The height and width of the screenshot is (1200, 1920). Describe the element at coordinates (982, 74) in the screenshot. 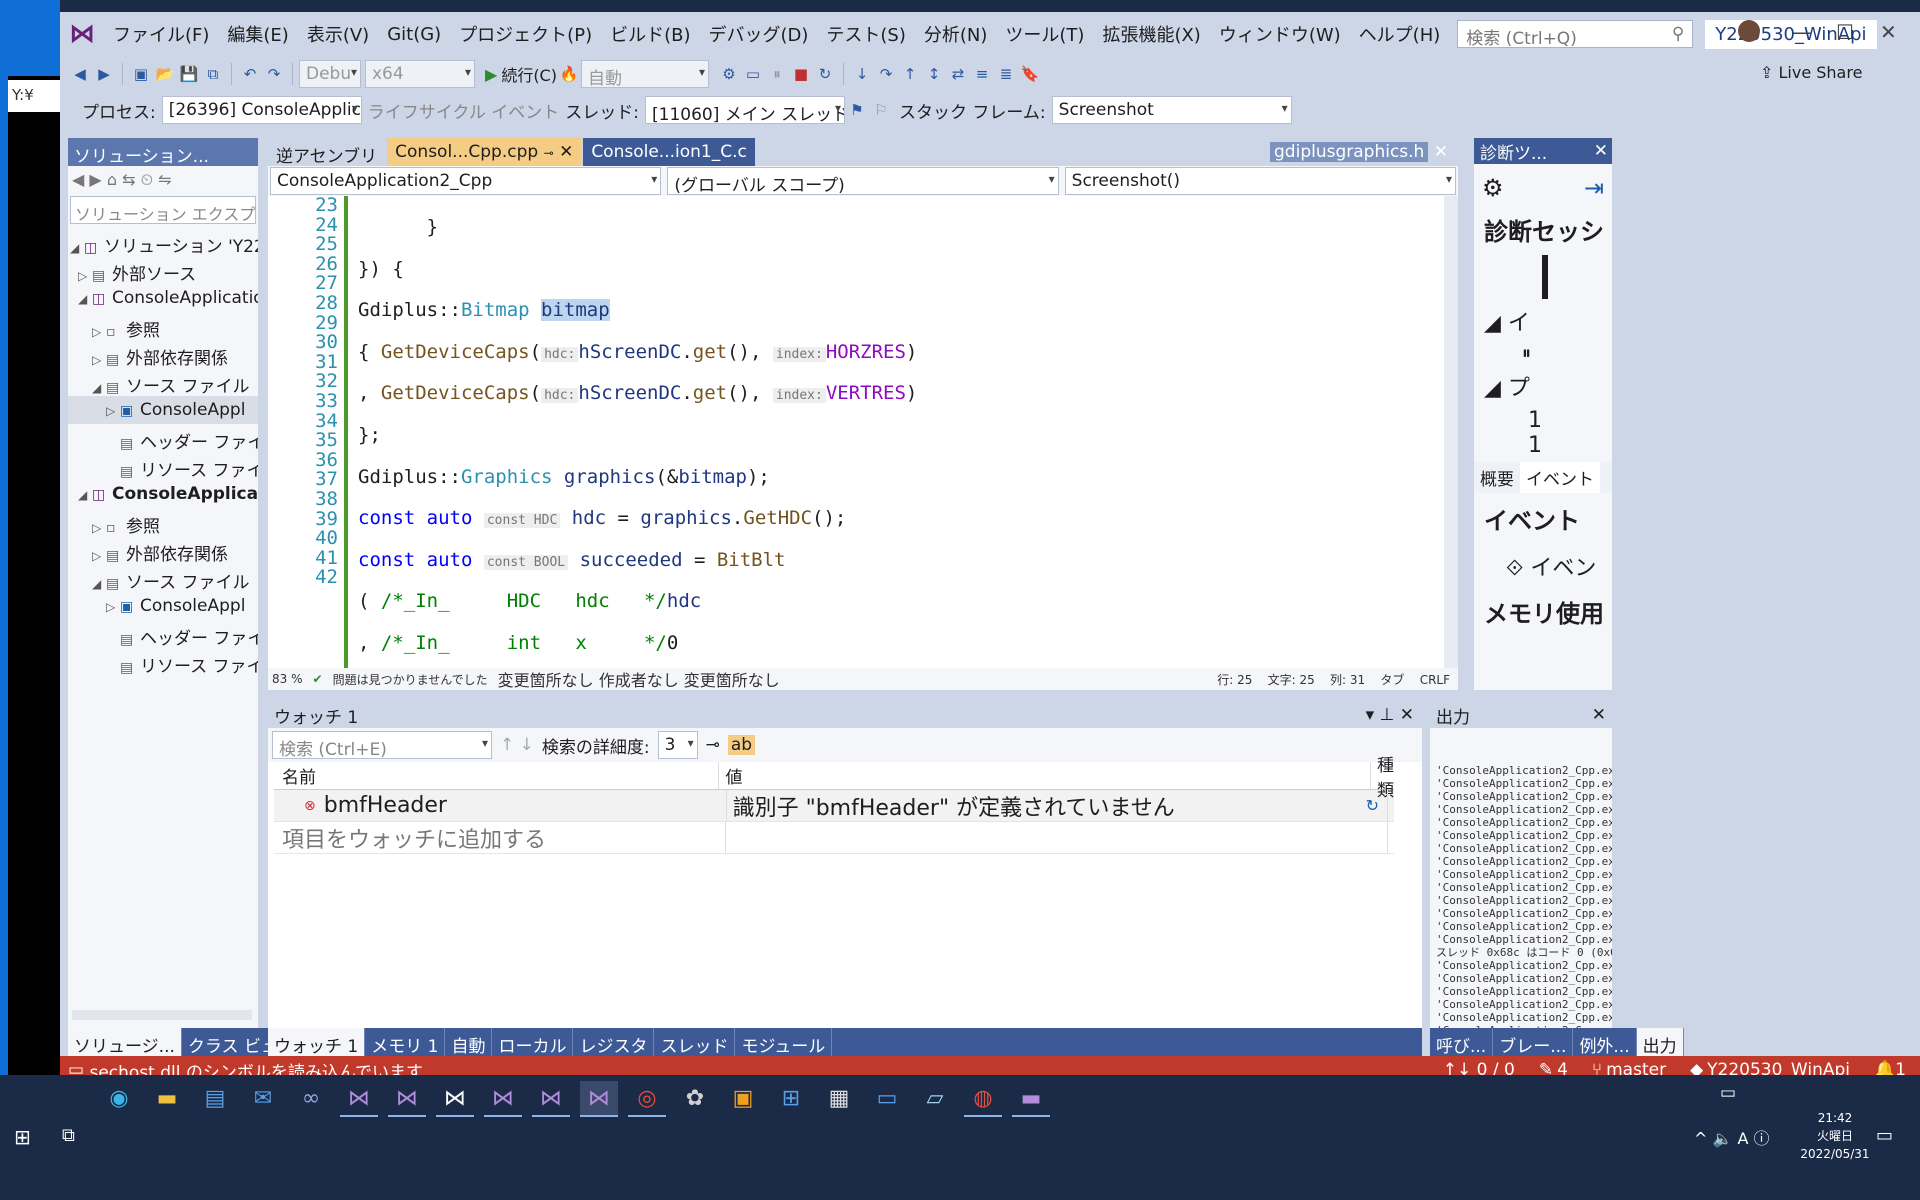

I see `comment-icon: ≡` at that location.